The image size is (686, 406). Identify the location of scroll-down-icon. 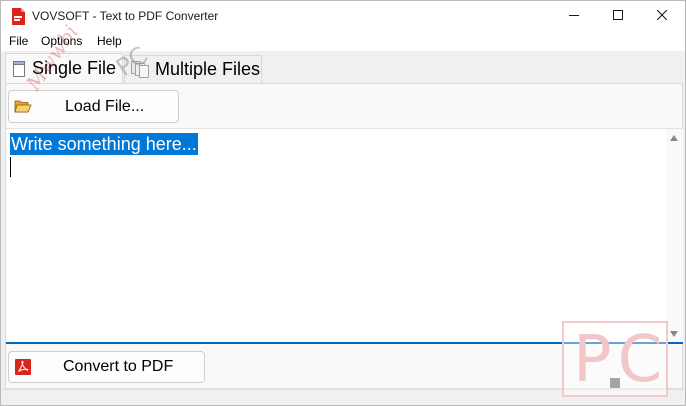
(674, 334).